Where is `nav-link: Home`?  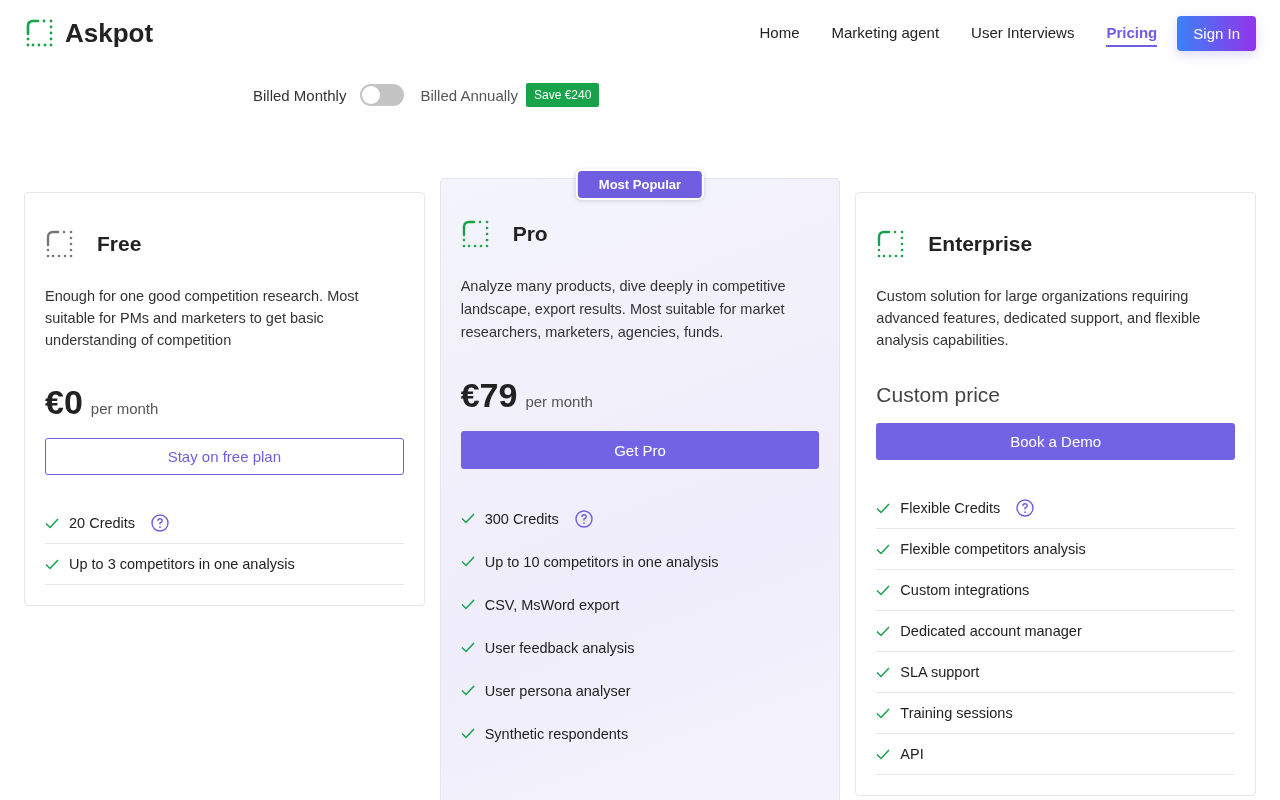
nav-link: Home is located at coordinates (779, 33).